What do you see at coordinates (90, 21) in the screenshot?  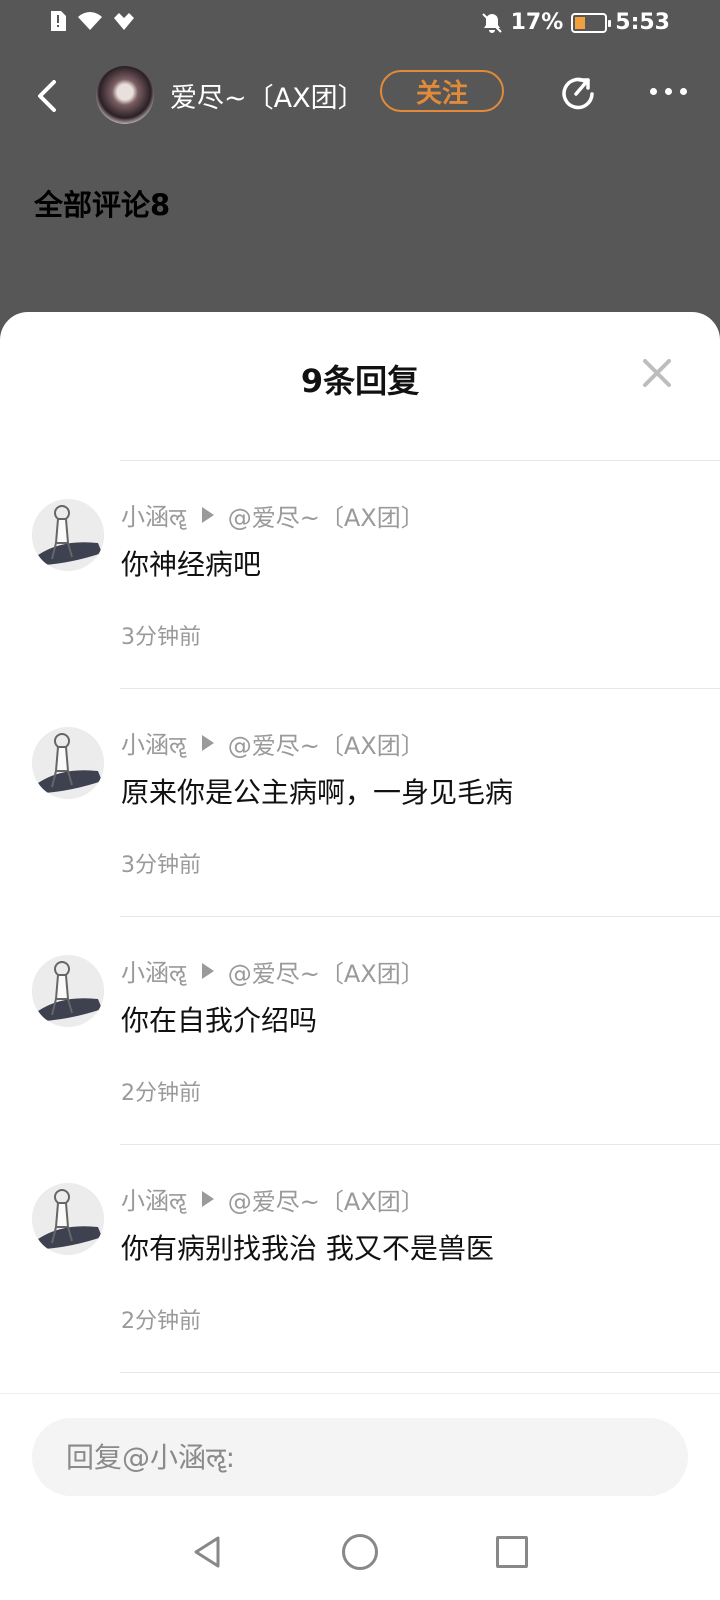 I see `wifi-icon` at bounding box center [90, 21].